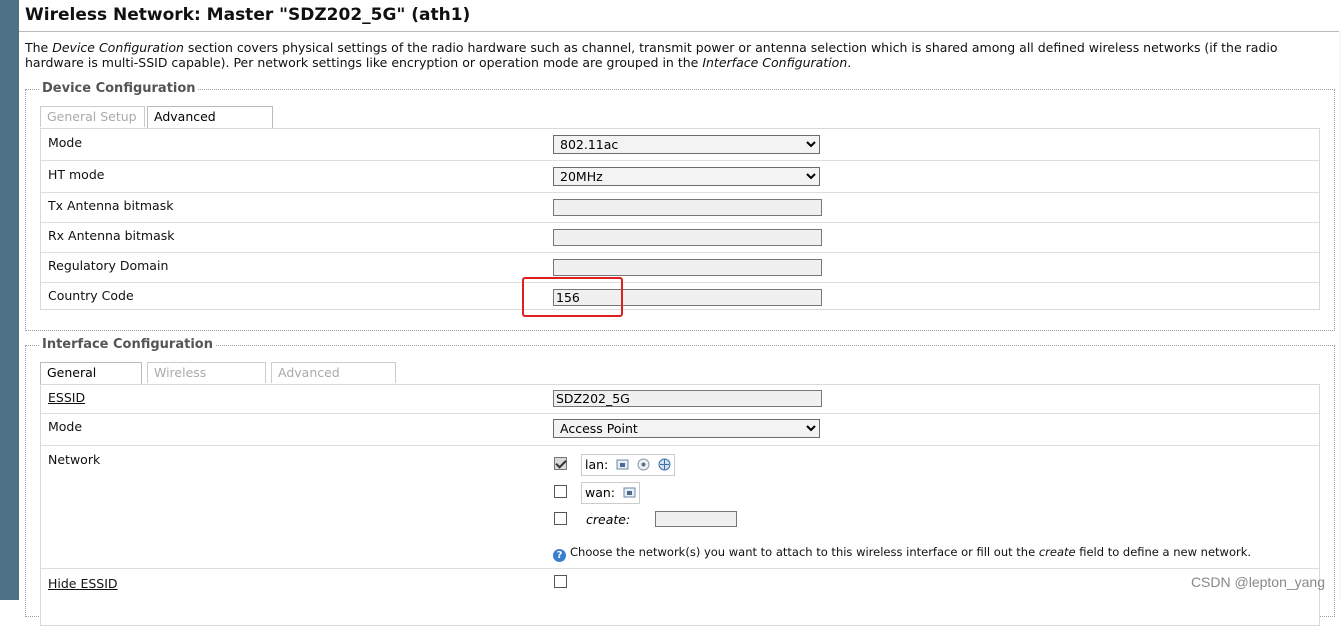 The height and width of the screenshot is (626, 1341). Describe the element at coordinates (680, 296) in the screenshot. I see `row-country-code: Country Code 156` at that location.